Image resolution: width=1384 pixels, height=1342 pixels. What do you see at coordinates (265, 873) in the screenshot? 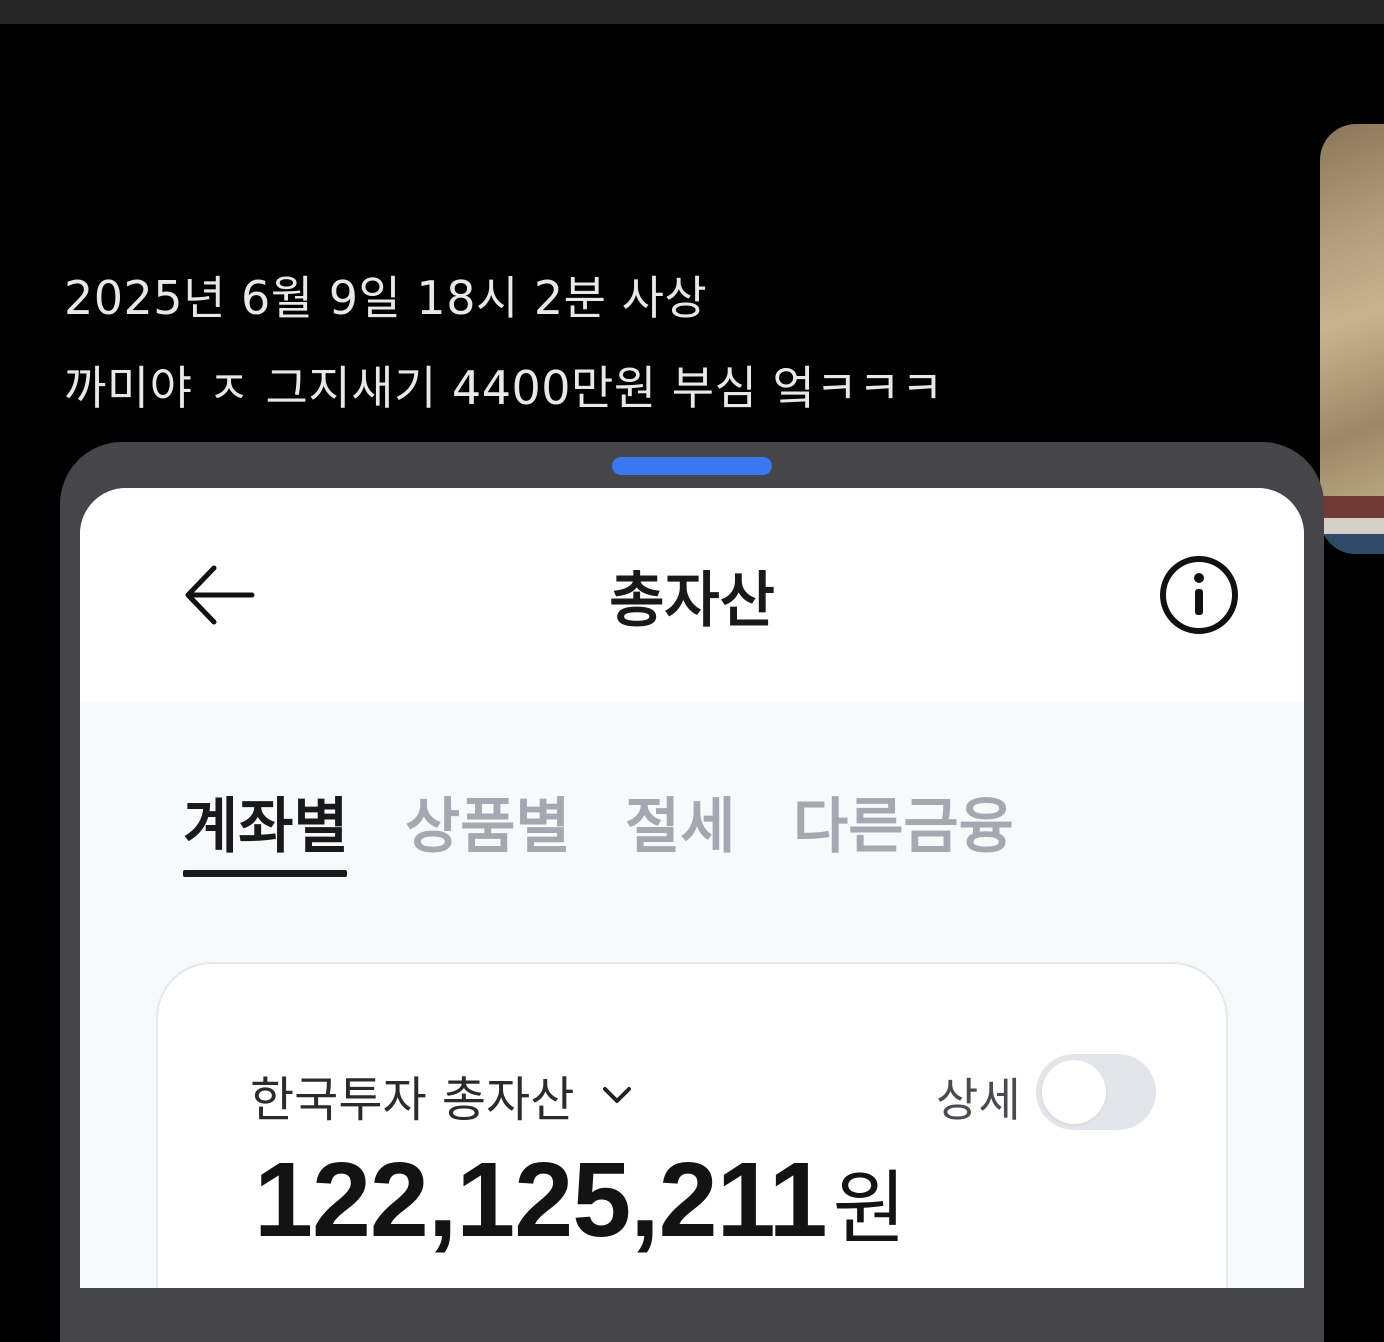
I see `active-tab-indicator` at bounding box center [265, 873].